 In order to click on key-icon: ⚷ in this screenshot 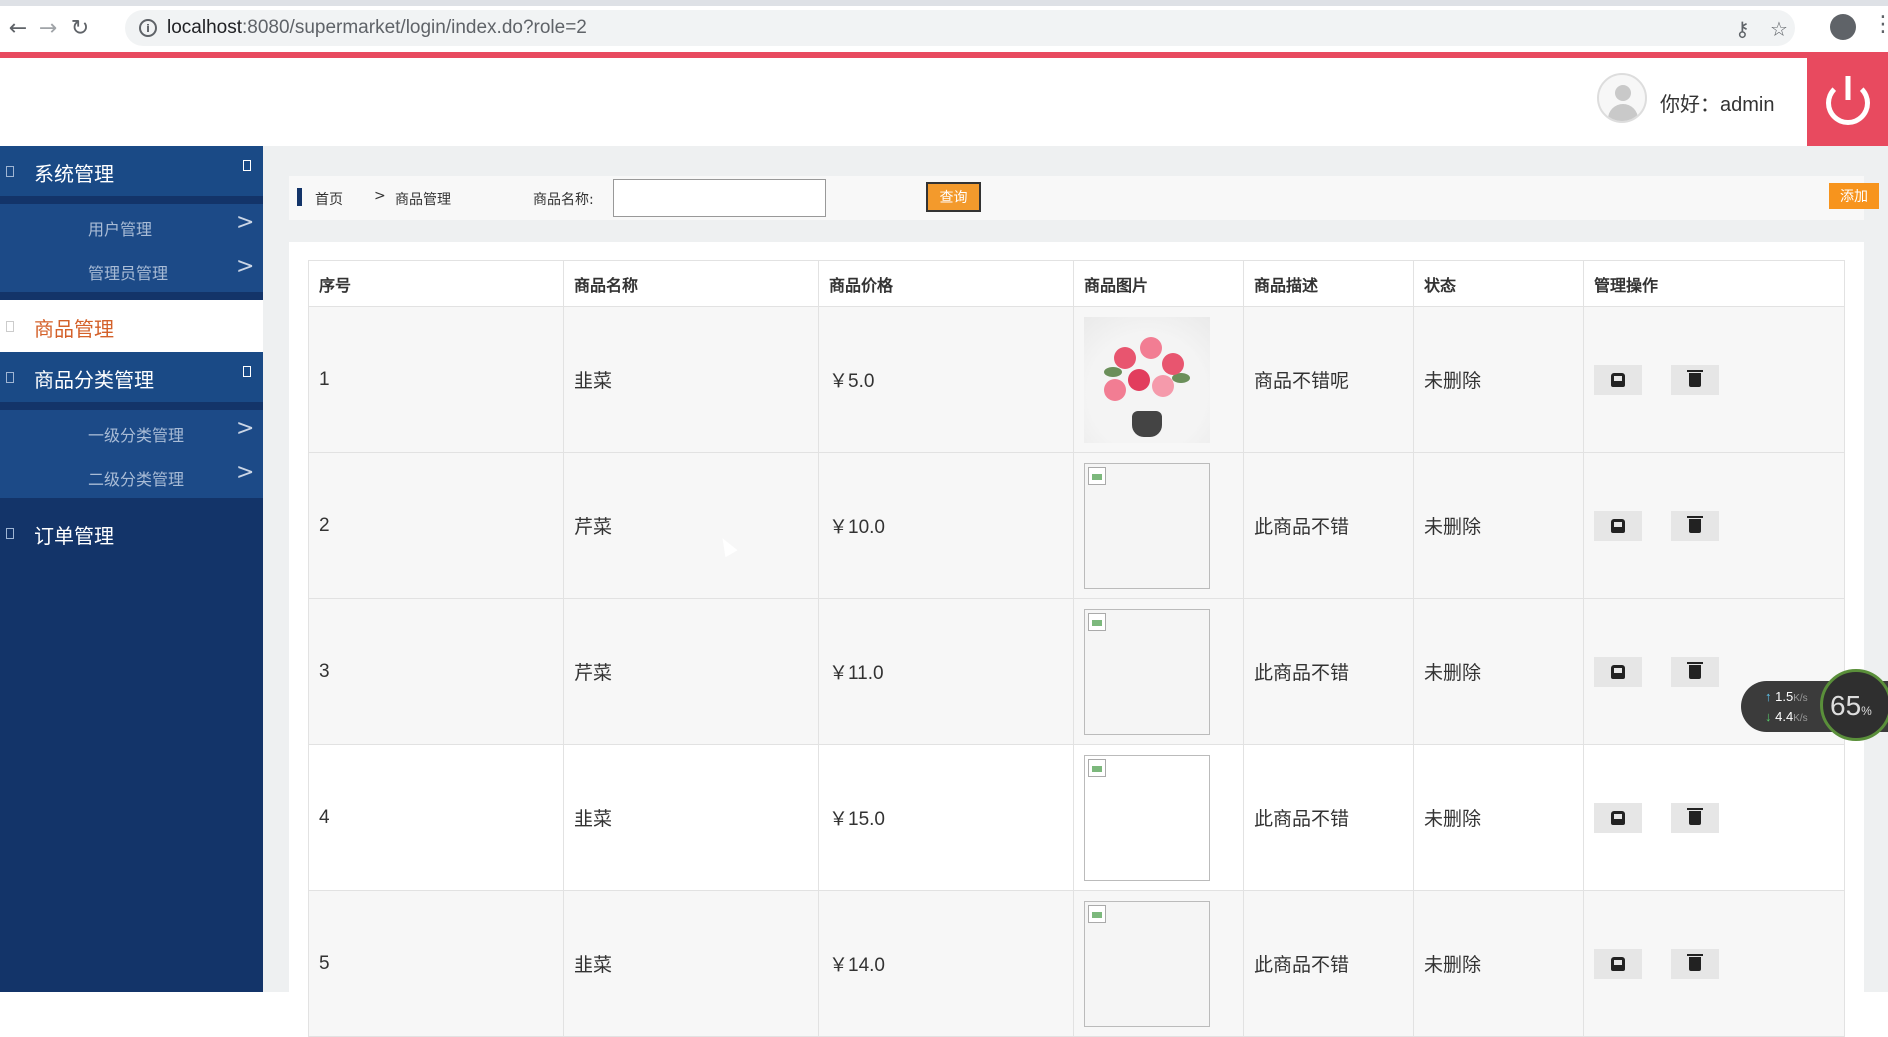, I will do `click(1742, 29)`.